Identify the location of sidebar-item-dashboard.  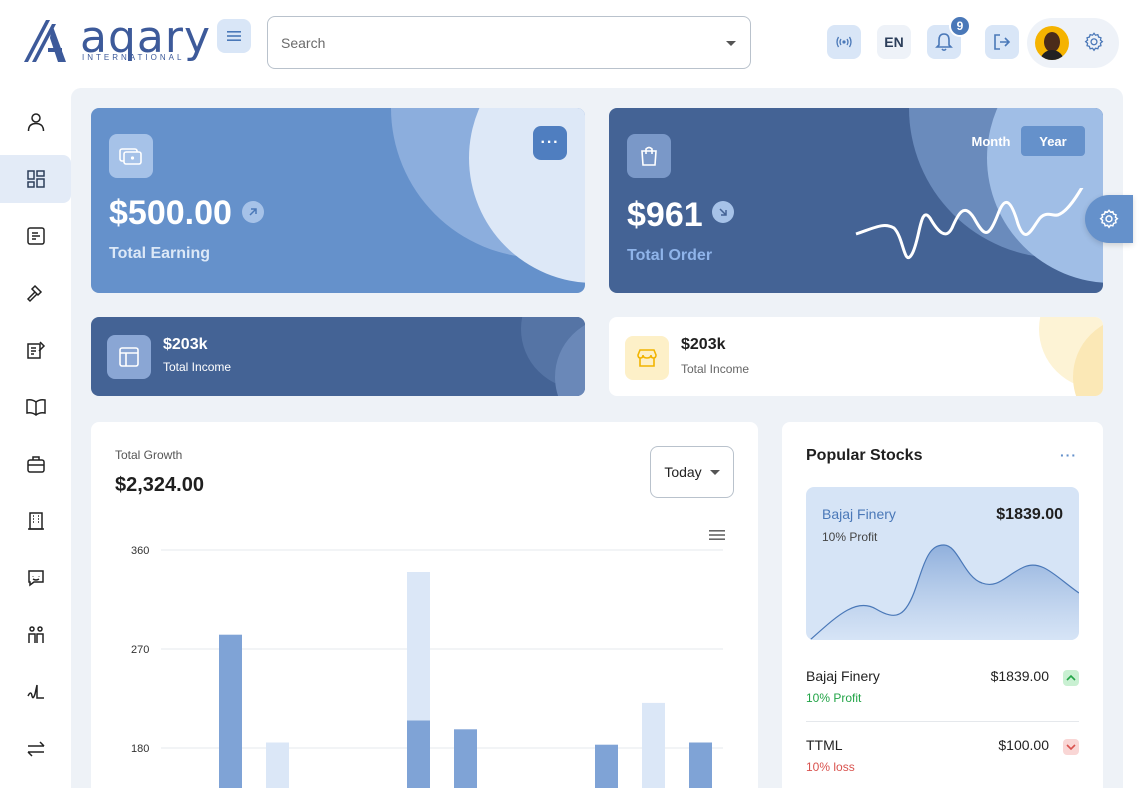
(35, 179).